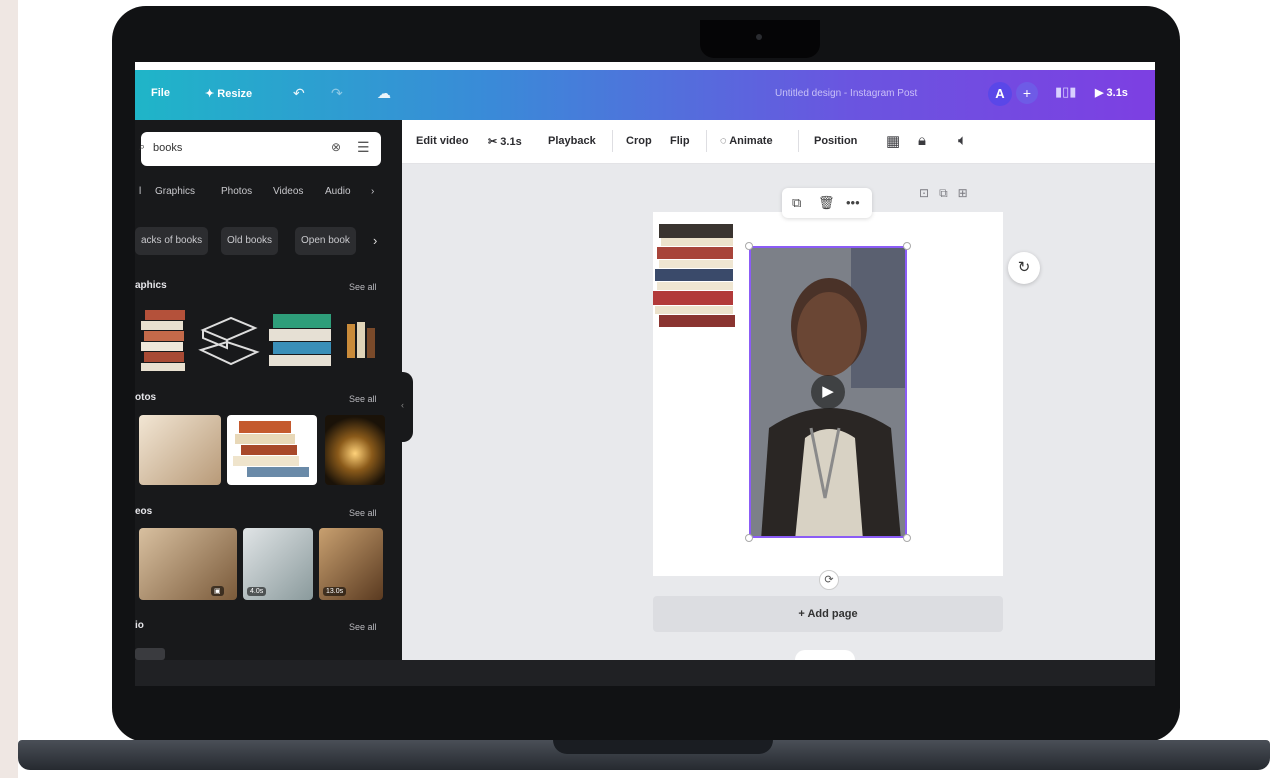 The image size is (1270, 778). Describe the element at coordinates (751, 141) in the screenshot. I see `animate-label: Animate` at that location.